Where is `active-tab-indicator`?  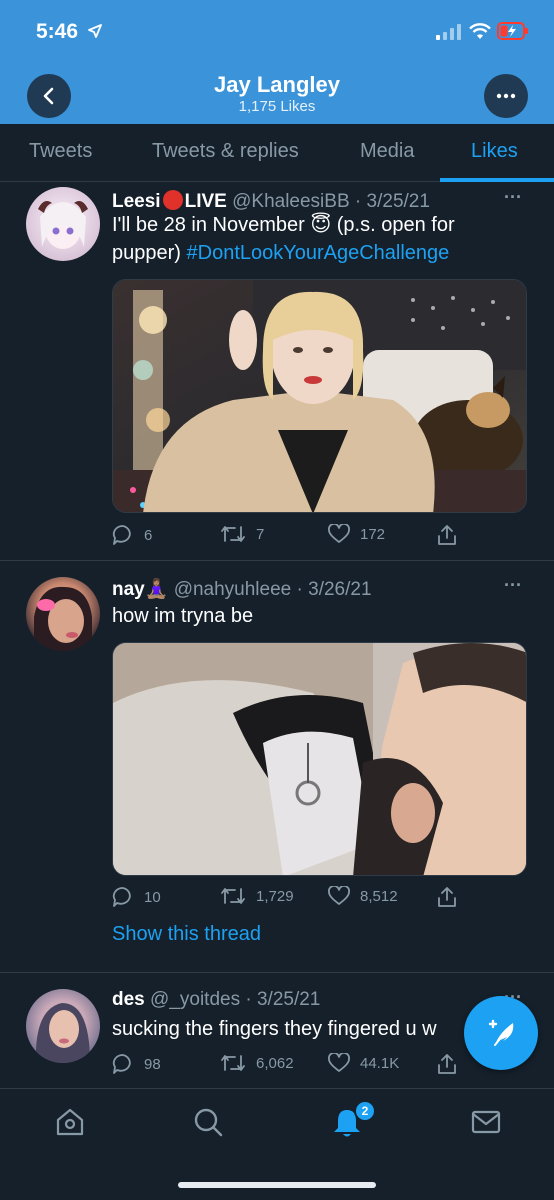
active-tab-indicator is located at coordinates (497, 180).